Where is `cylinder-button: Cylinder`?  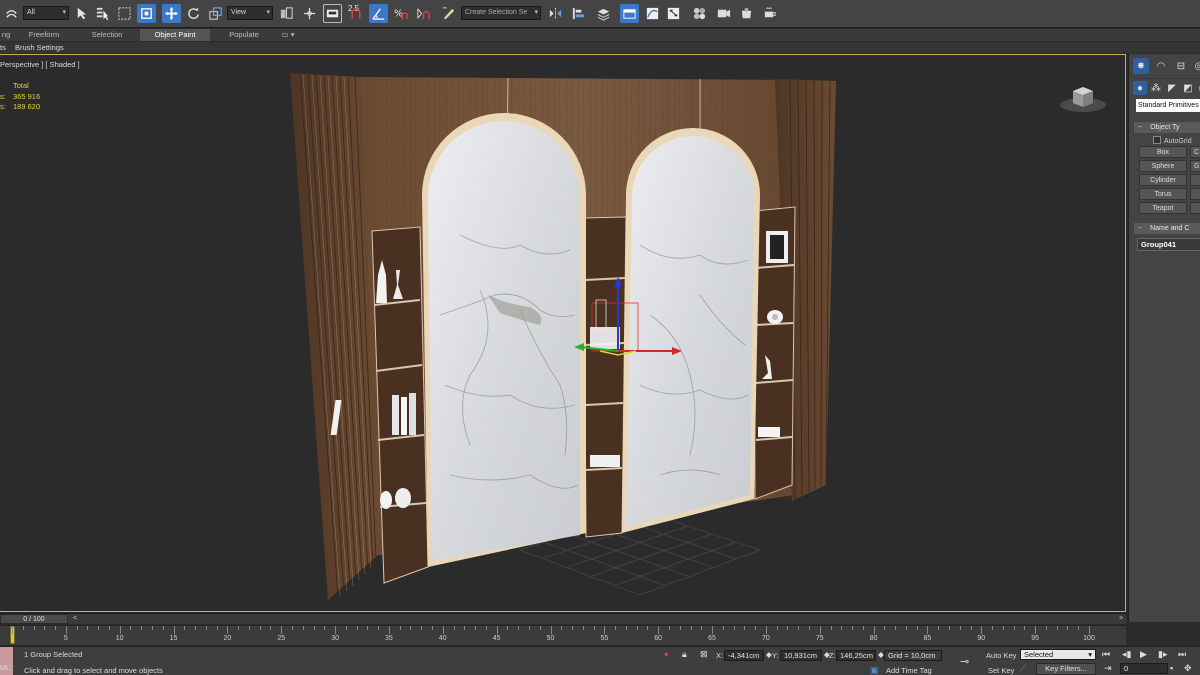
cylinder-button: Cylinder is located at coordinates (1163, 180).